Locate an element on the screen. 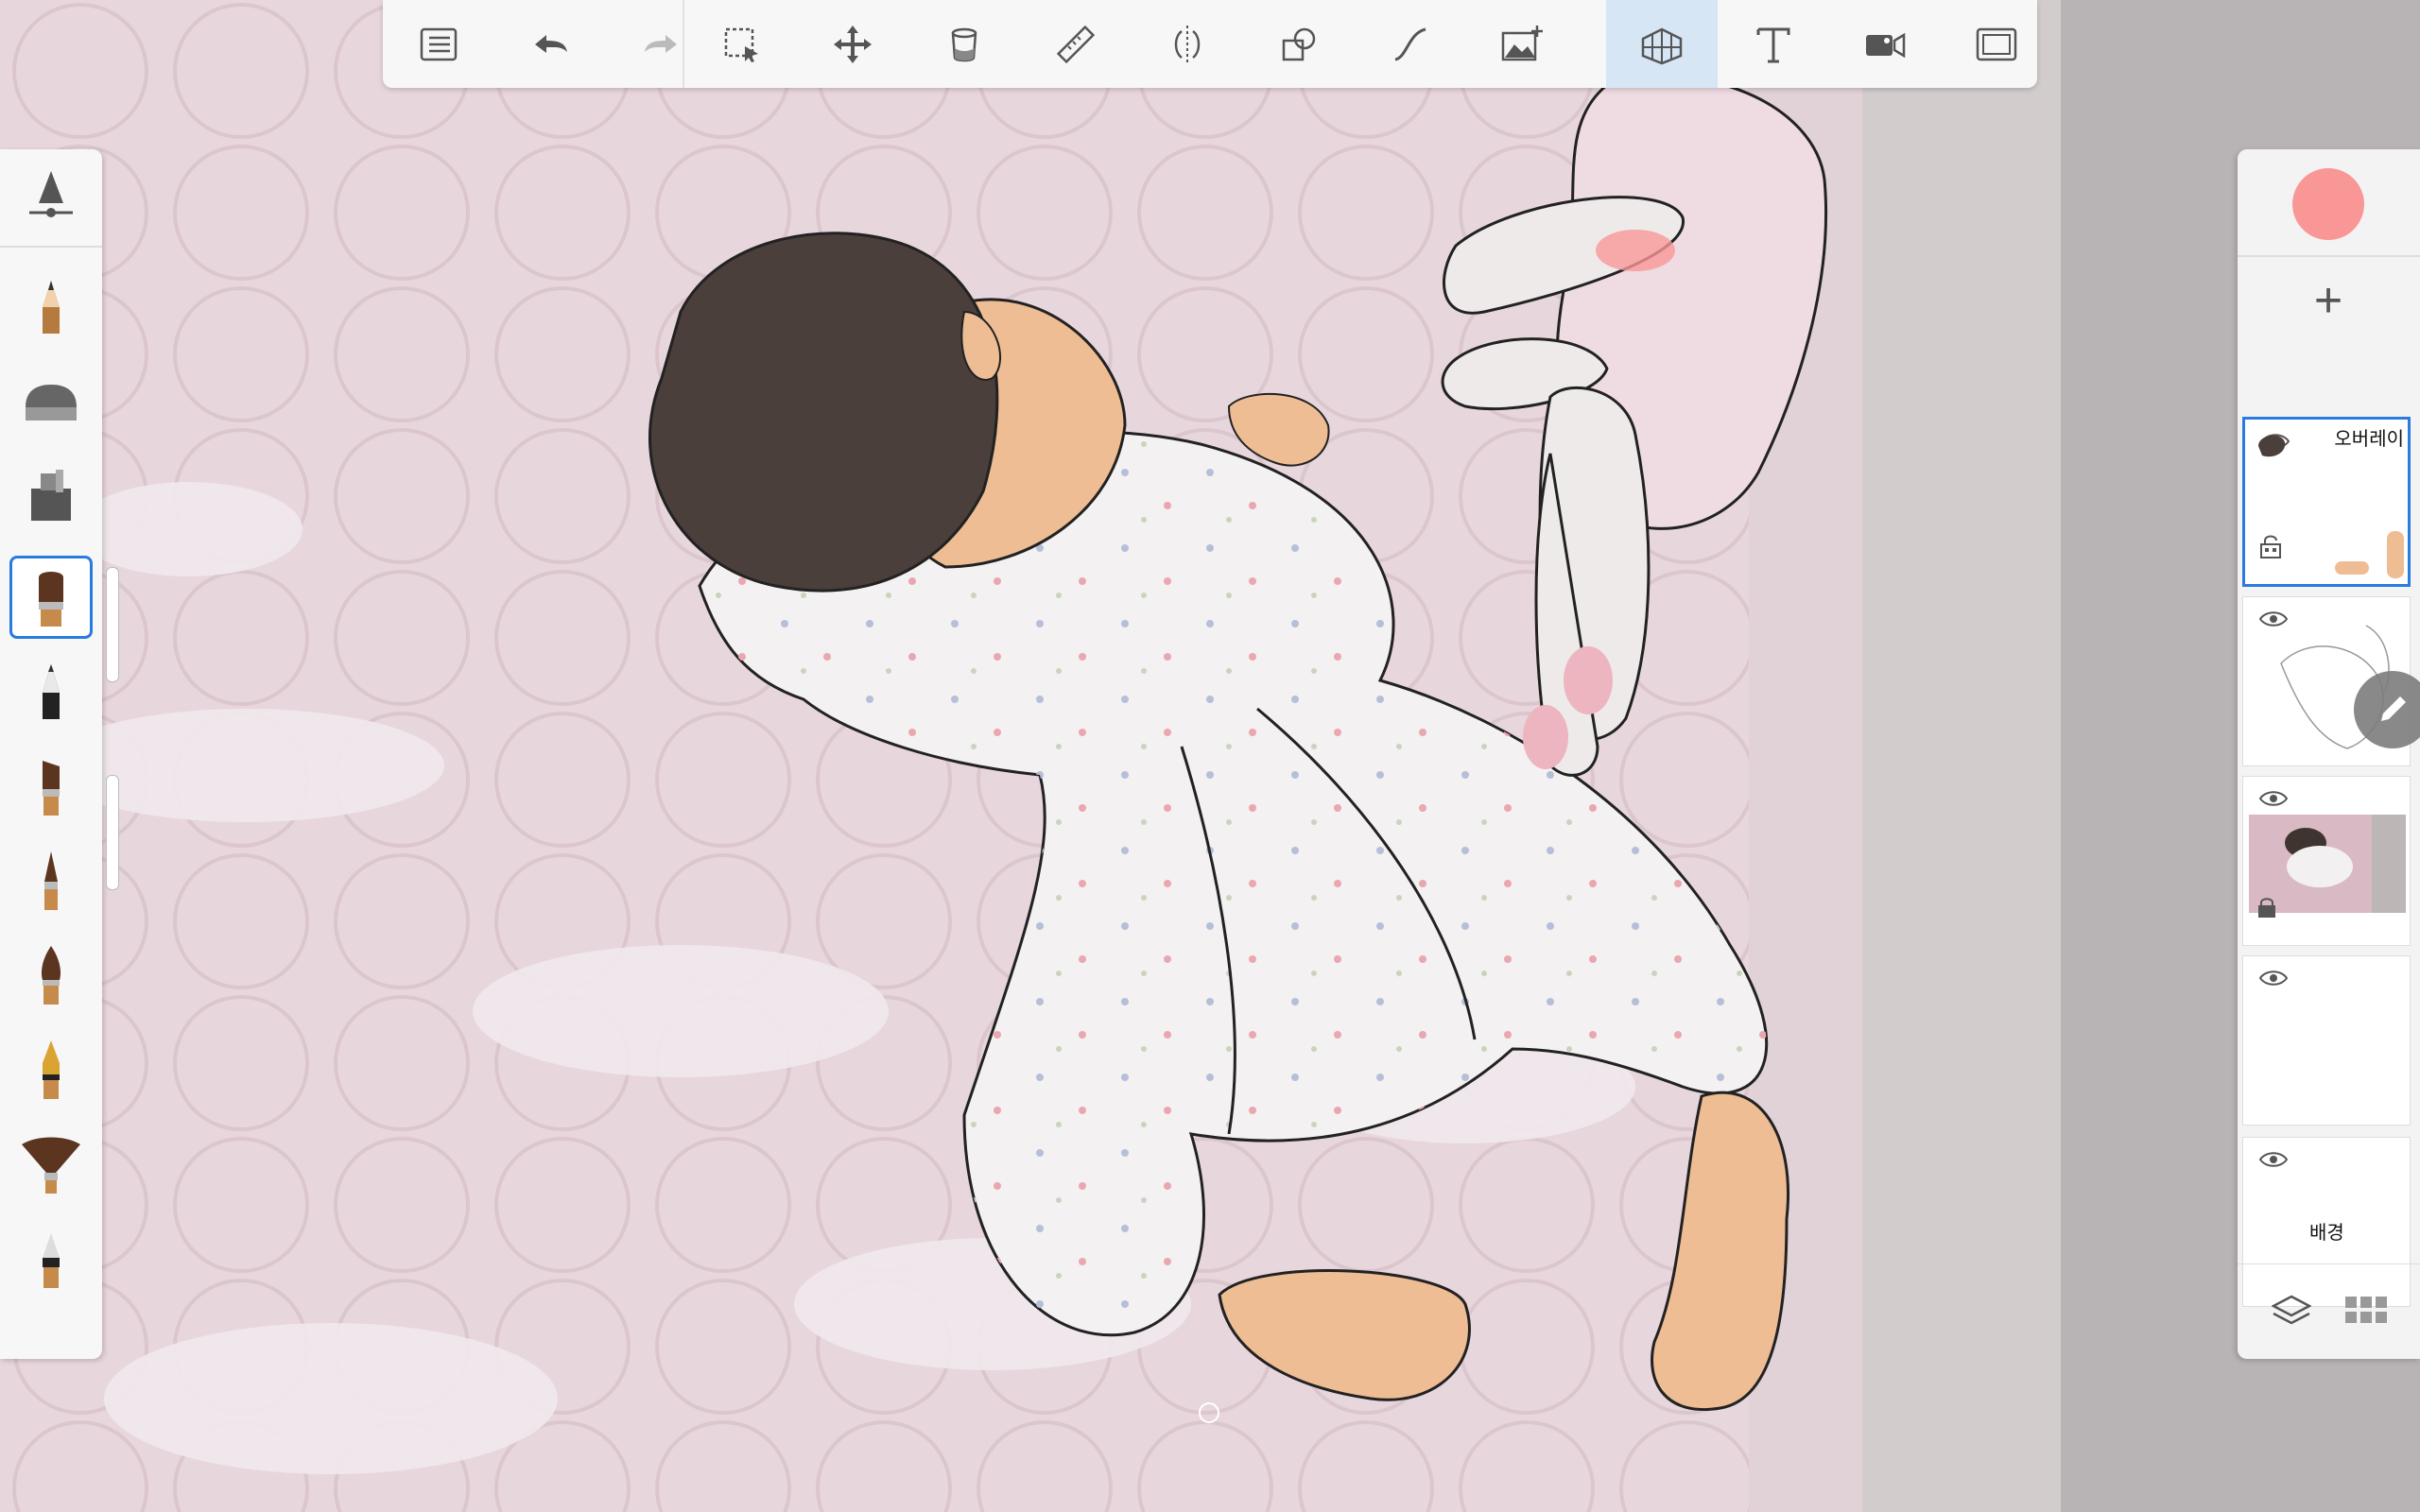 The width and height of the screenshot is (2420, 1512). add-image-icon is located at coordinates (1522, 44).